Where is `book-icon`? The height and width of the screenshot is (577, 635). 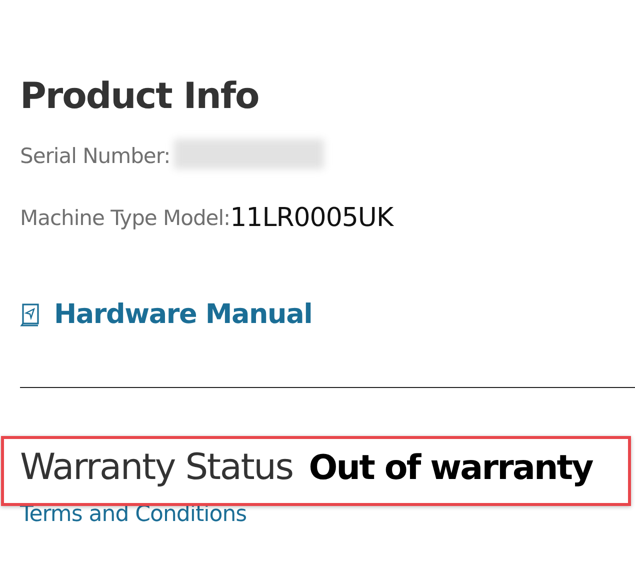
book-icon is located at coordinates (30, 314).